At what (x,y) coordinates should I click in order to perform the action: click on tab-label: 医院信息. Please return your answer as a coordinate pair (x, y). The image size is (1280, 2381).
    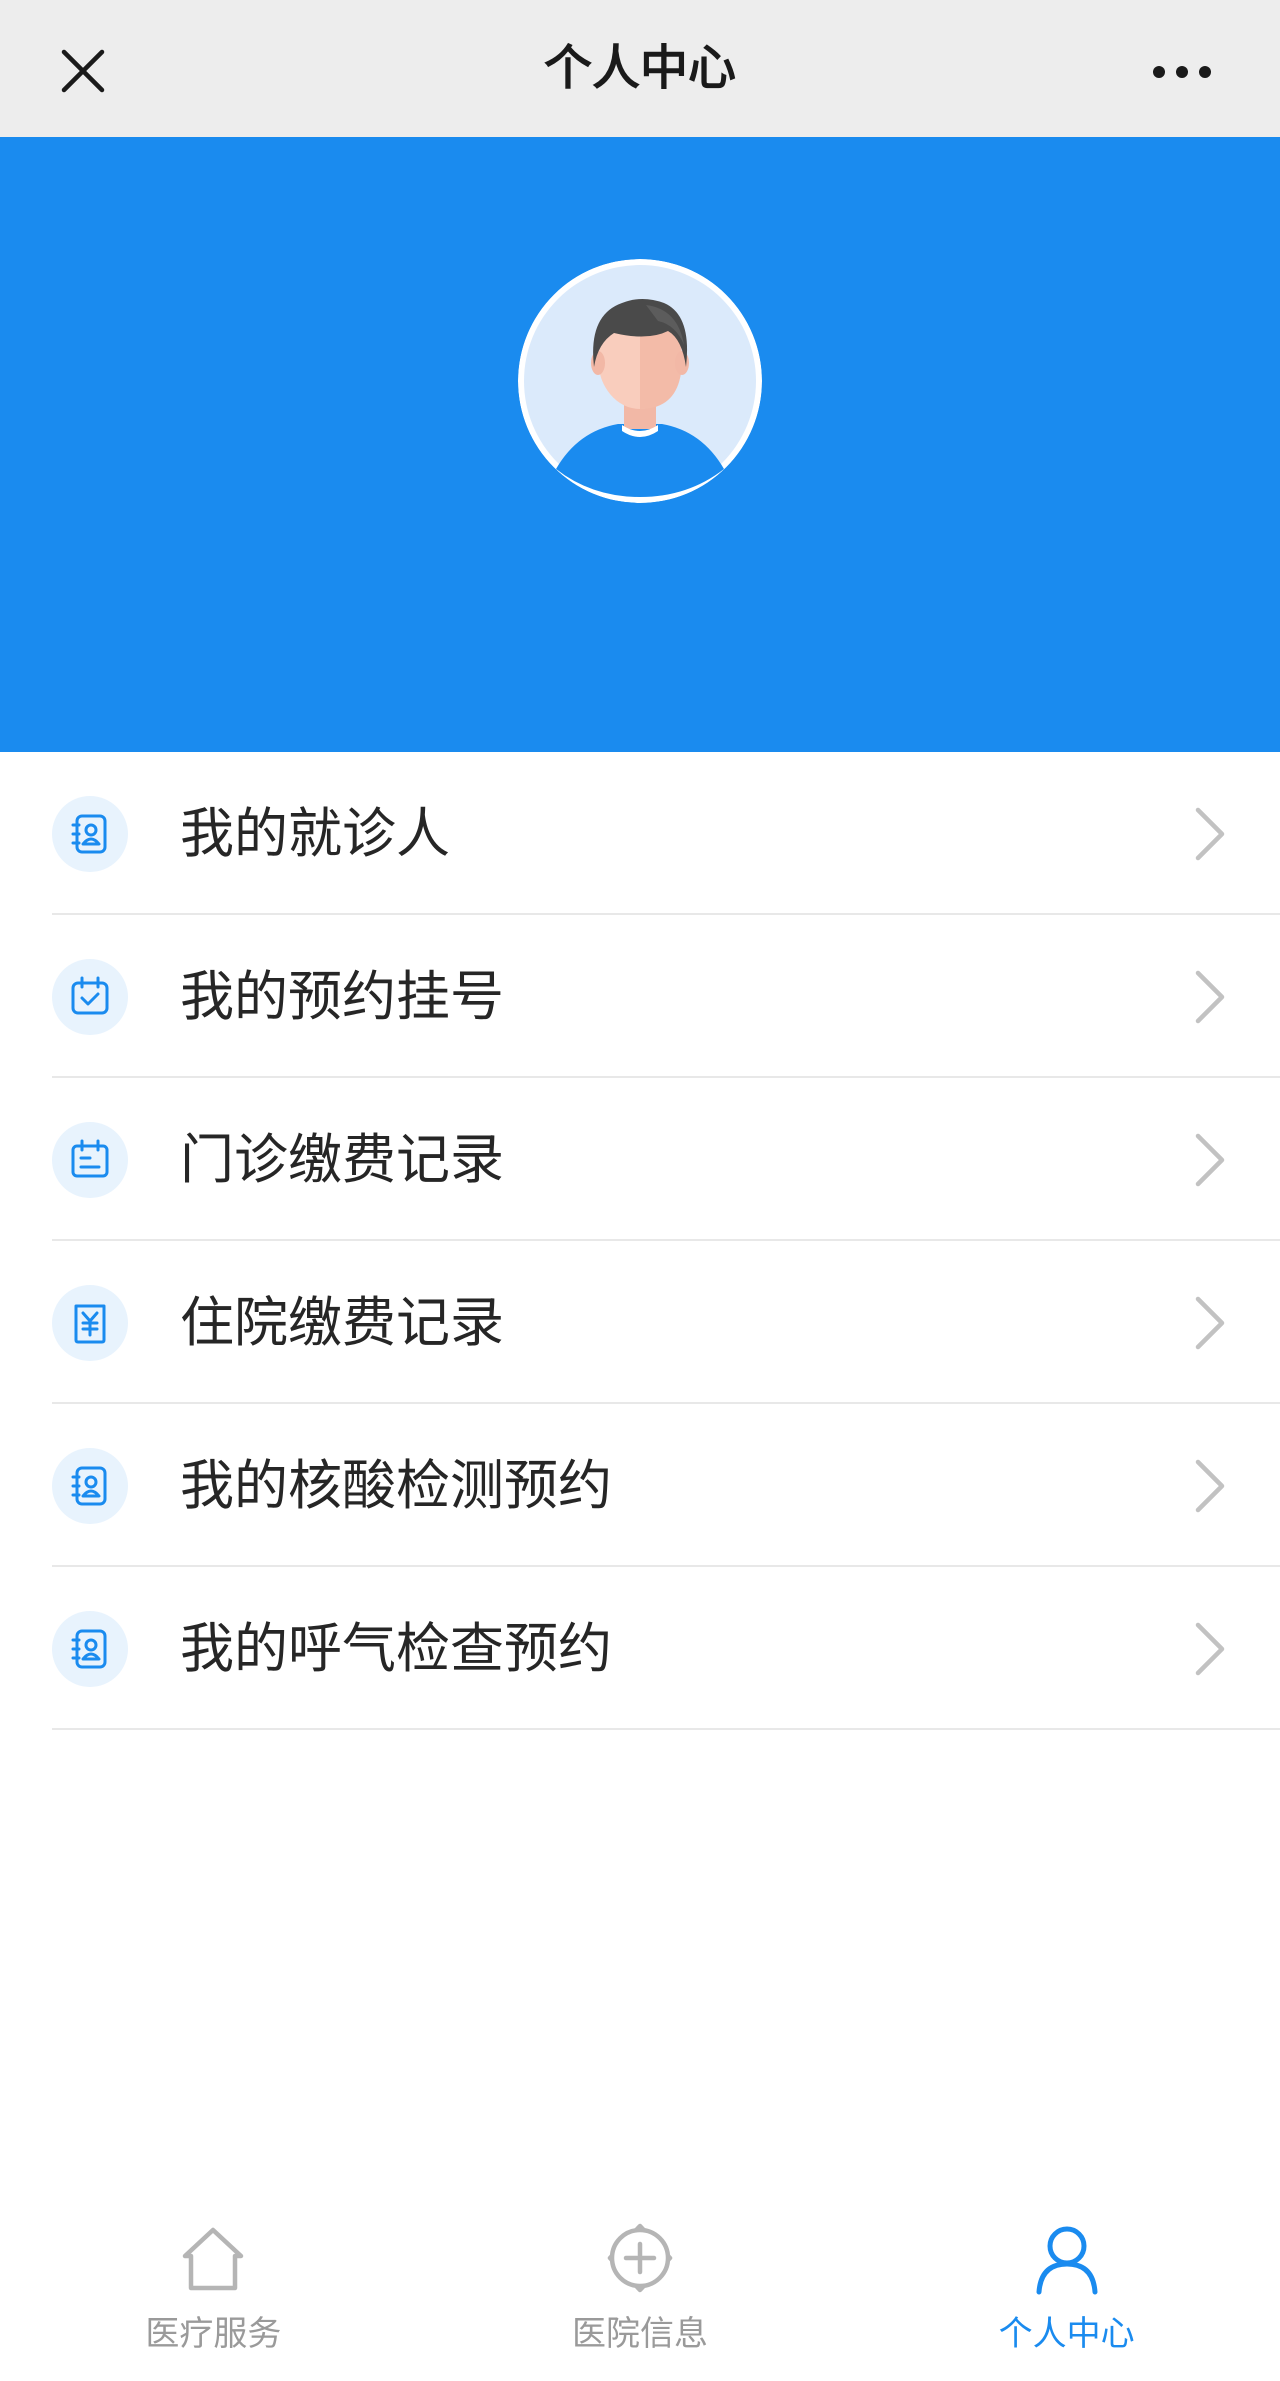
    Looking at the image, I should click on (639, 2334).